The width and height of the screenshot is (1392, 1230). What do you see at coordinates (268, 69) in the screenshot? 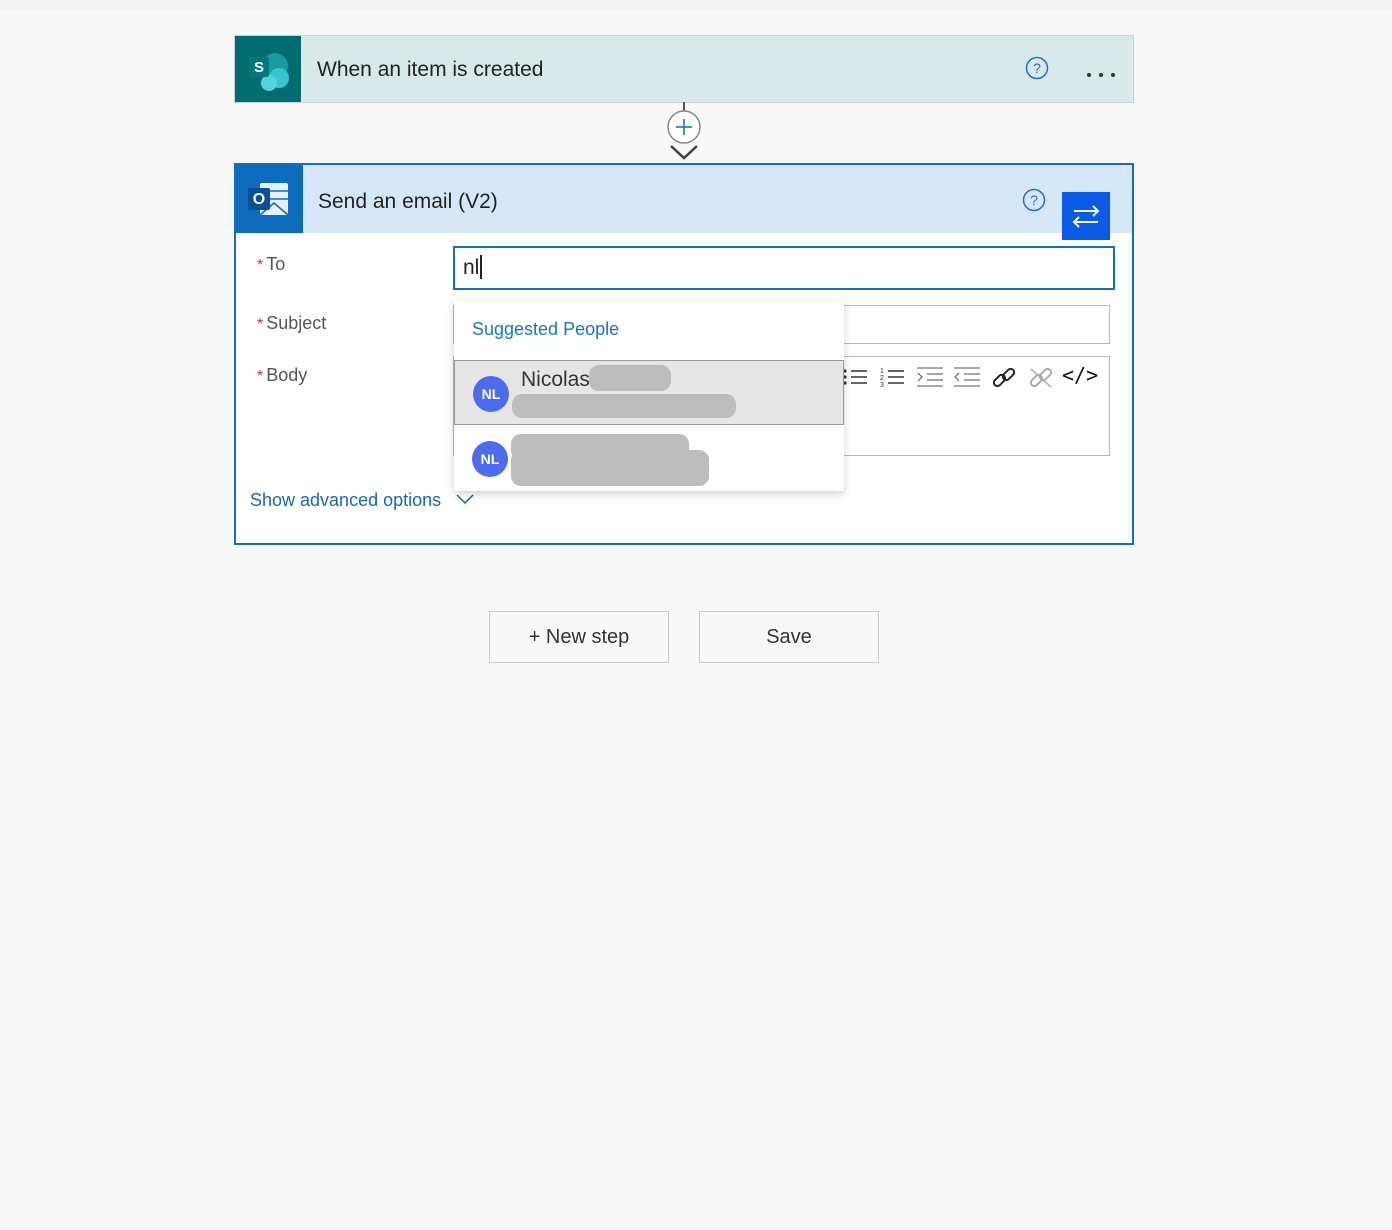
I see `sharepoint-icon: S` at bounding box center [268, 69].